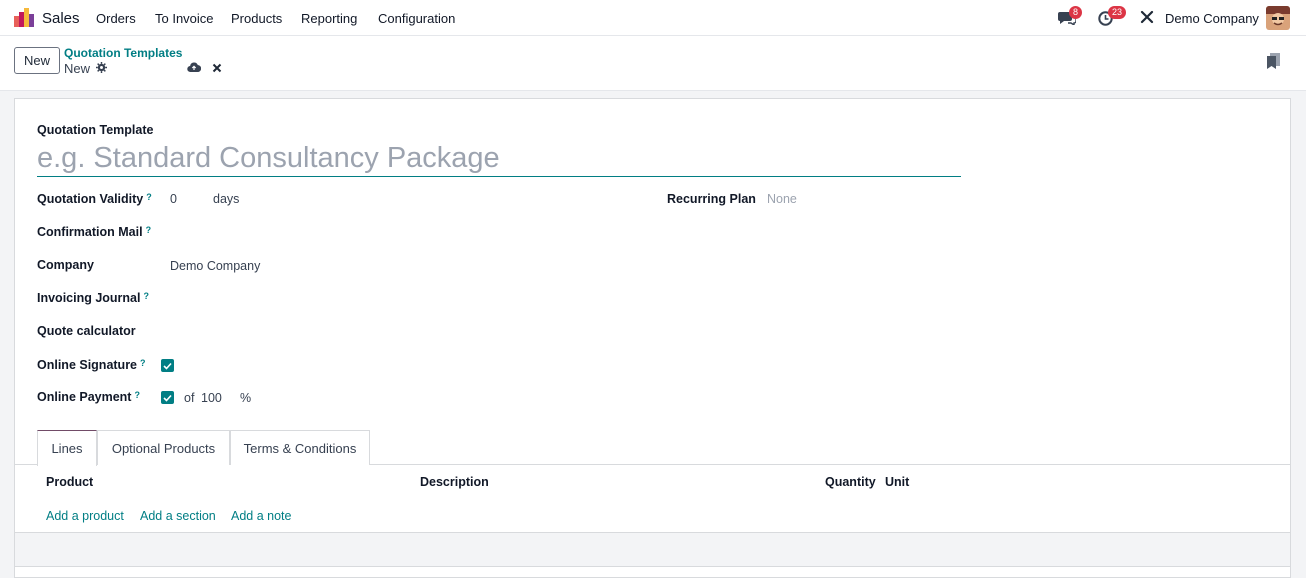  What do you see at coordinates (93, 298) in the screenshot?
I see `invoicing-journal-label: Invoicing Journal?` at bounding box center [93, 298].